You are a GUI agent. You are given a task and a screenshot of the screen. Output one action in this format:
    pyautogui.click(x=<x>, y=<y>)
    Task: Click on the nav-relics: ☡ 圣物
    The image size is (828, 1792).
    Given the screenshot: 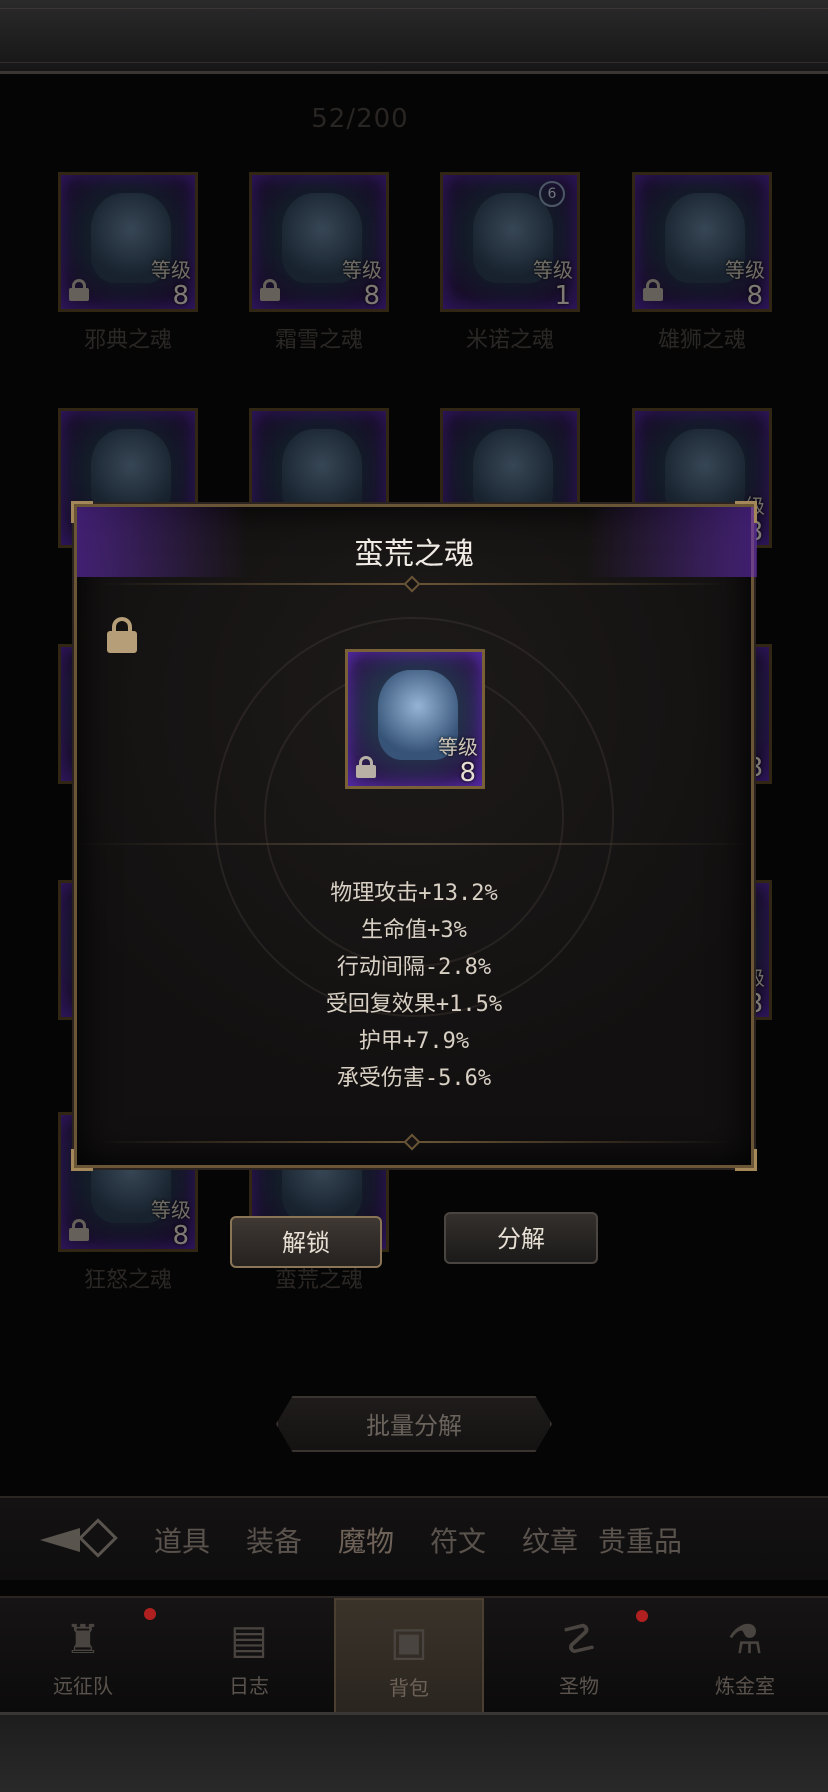 What is the action you would take?
    pyautogui.click(x=579, y=1656)
    